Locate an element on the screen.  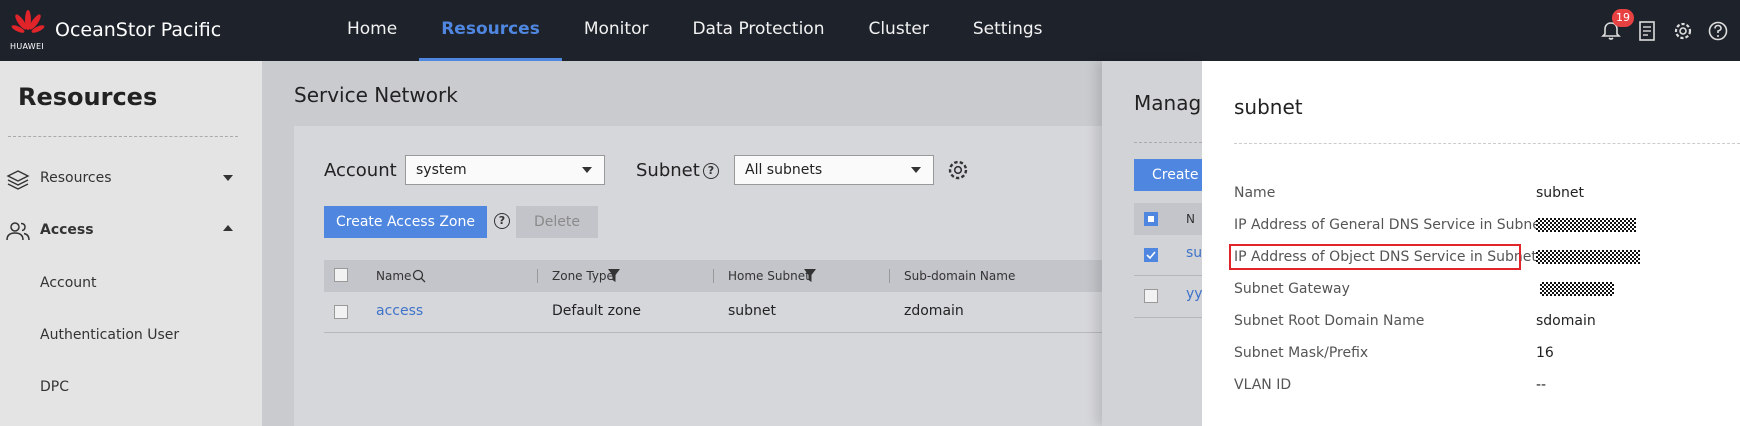
sidebar-item-label: Access is located at coordinates (67, 230).